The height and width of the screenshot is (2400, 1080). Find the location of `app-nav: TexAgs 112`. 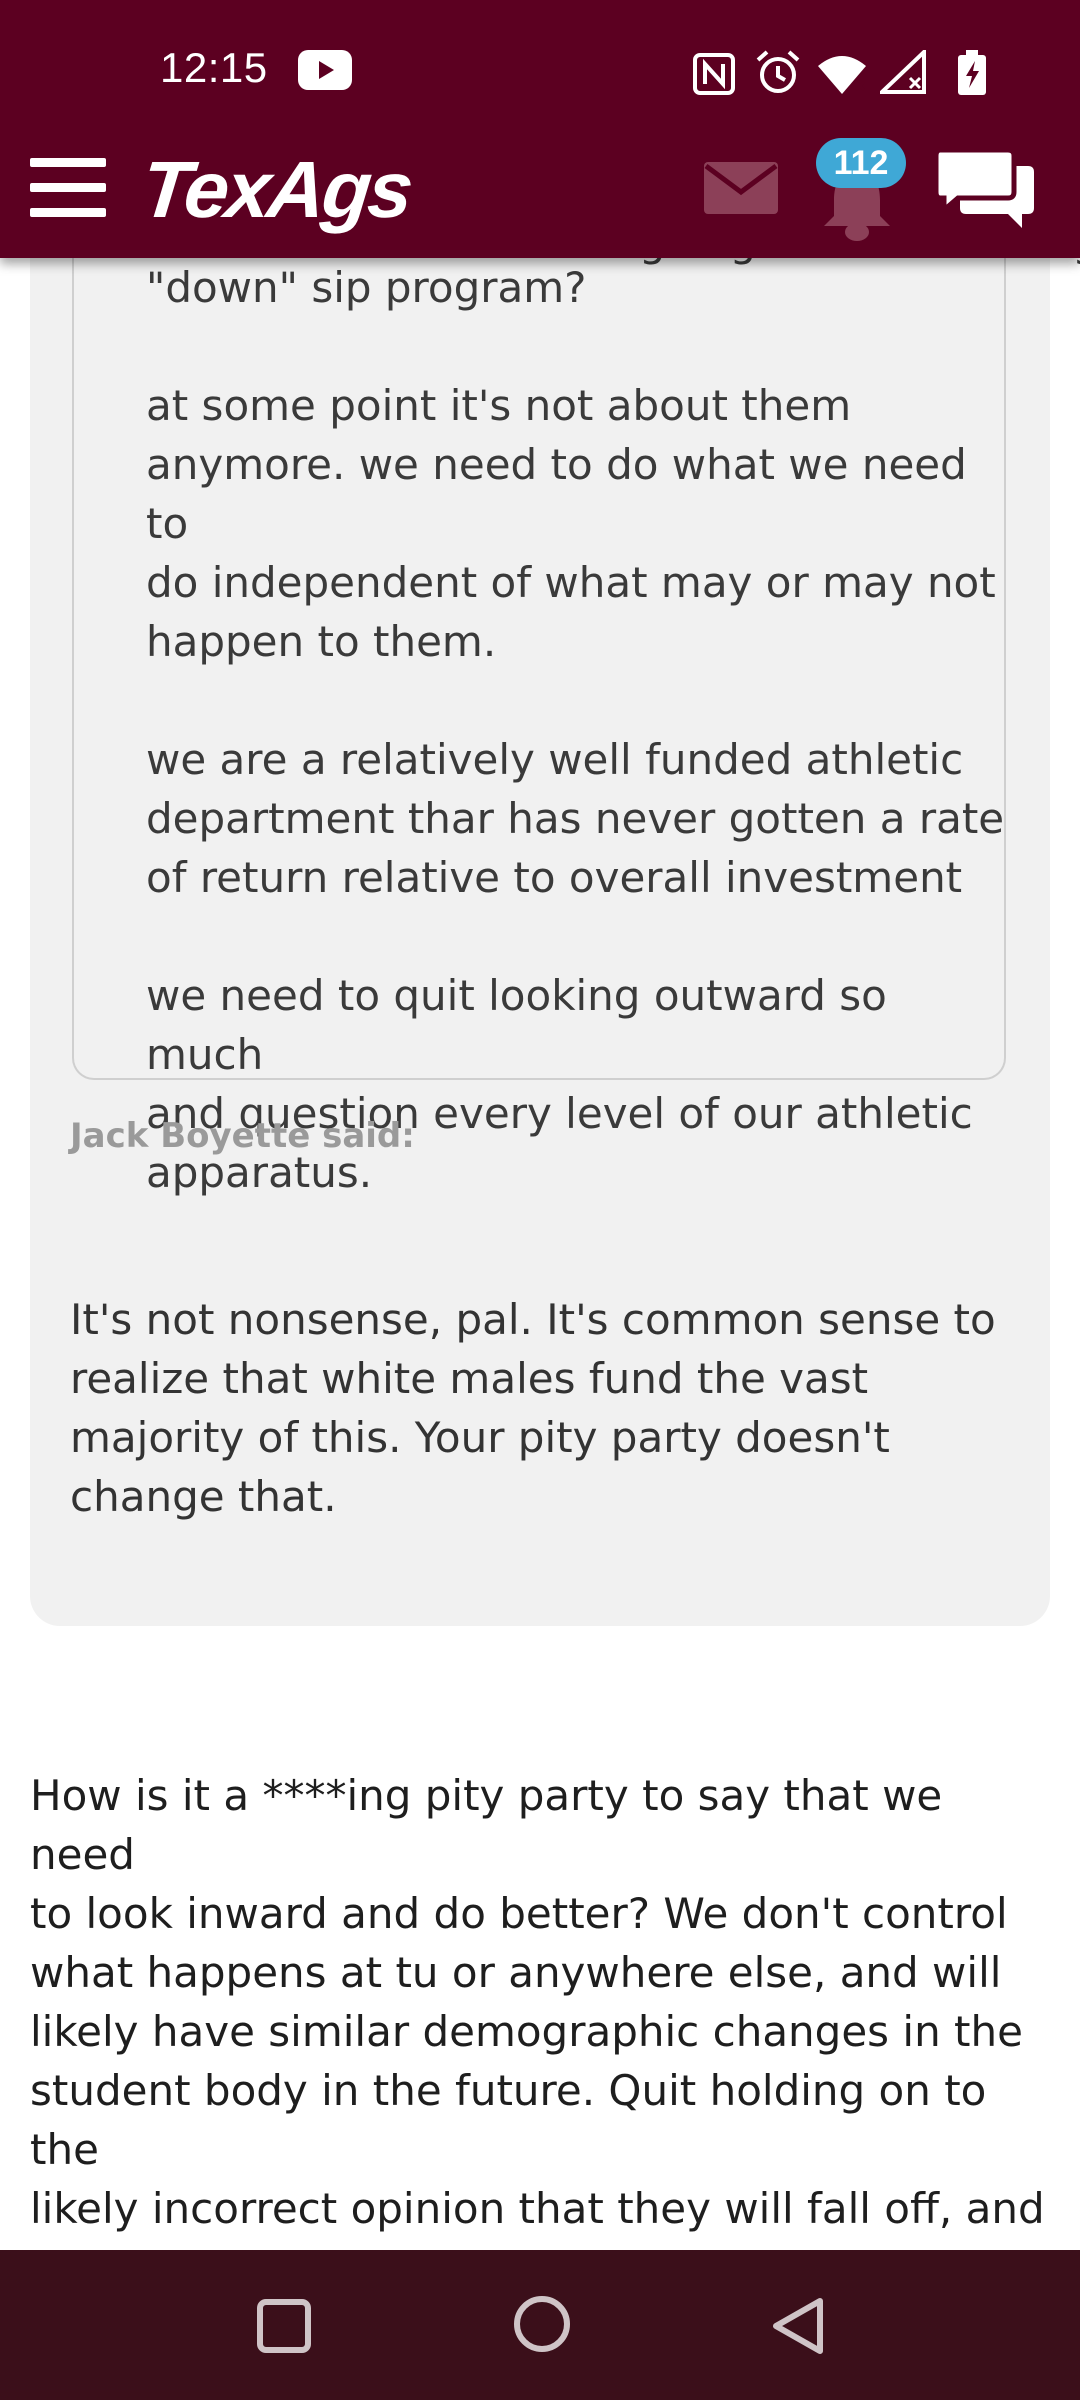

app-nav: TexAgs 112 is located at coordinates (540, 198).